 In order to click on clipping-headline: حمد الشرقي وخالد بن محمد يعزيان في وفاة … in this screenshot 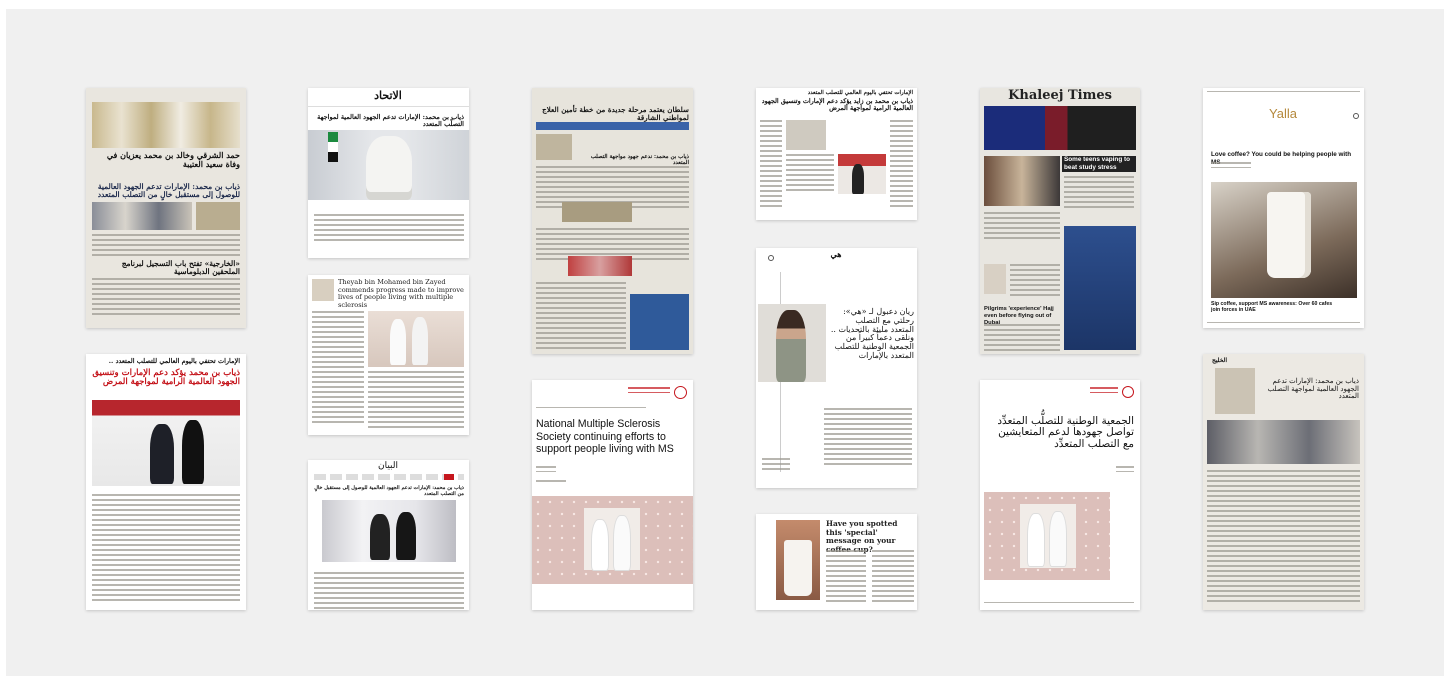, I will do `click(173, 159)`.